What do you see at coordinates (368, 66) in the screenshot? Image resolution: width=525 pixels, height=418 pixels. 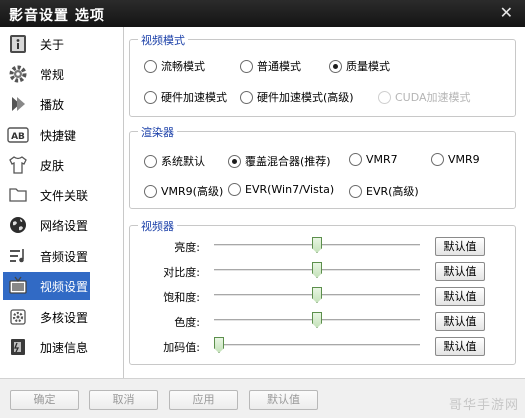 I see `radio-label: 质量模式` at bounding box center [368, 66].